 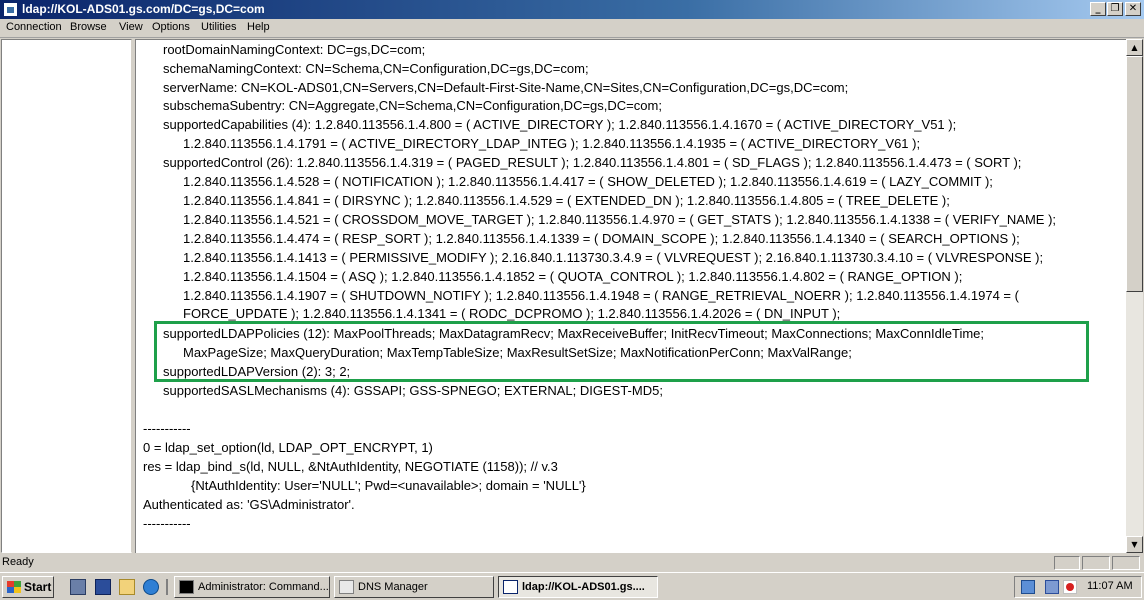 I want to click on ldp-icon, so click(x=510, y=587).